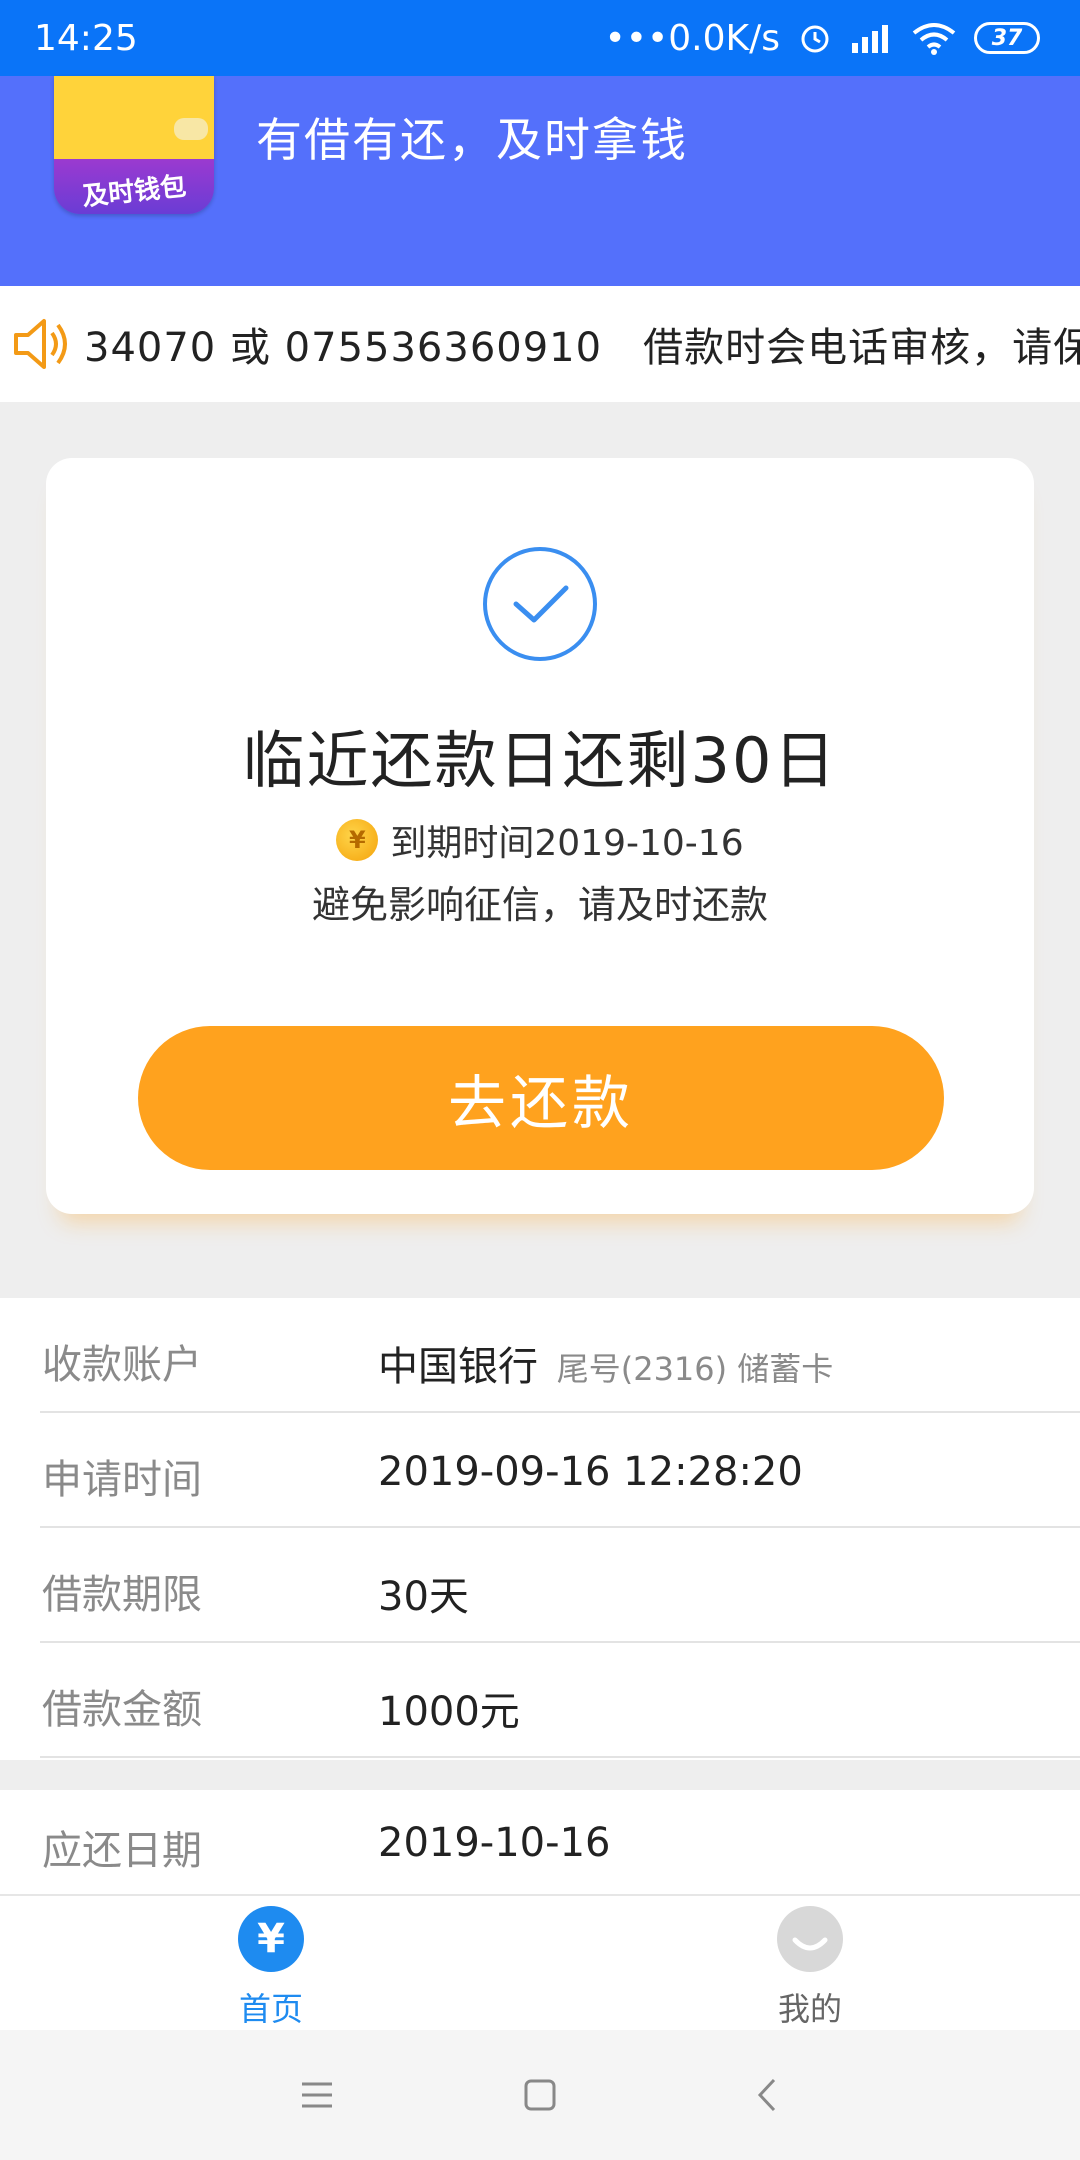 Image resolution: width=1080 pixels, height=2160 pixels. Describe the element at coordinates (541, 1098) in the screenshot. I see `repay-button: 去还款` at that location.